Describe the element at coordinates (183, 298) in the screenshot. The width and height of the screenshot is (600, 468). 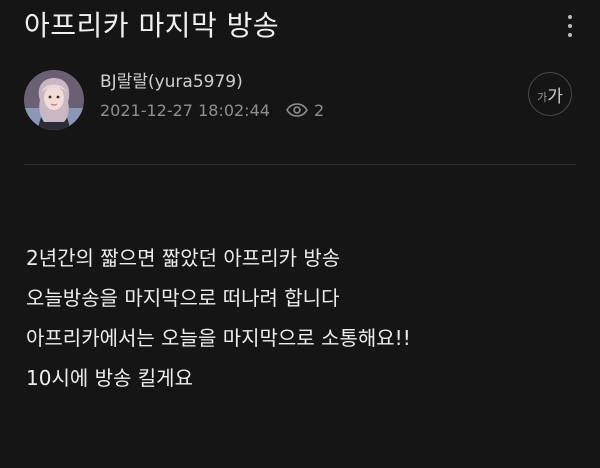
I see `body-line: 오늘방송을 마지막으로 떠나려 합니다` at that location.